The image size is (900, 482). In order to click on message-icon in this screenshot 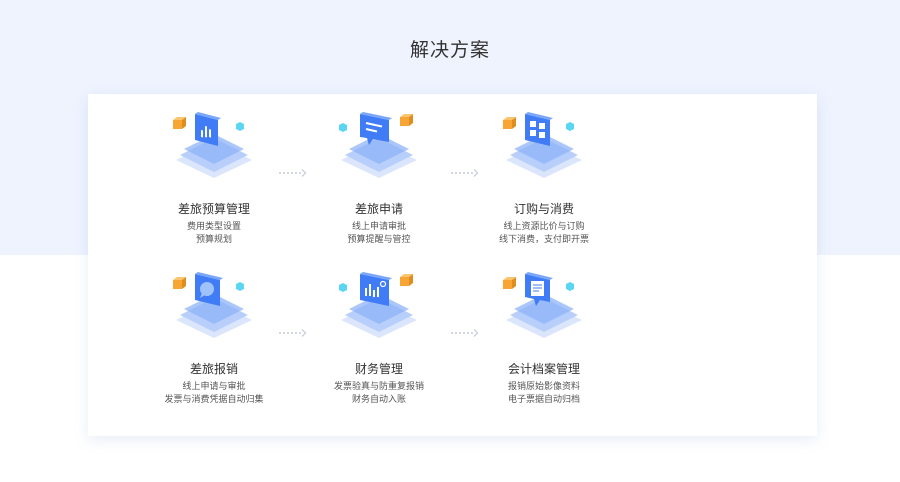, I will do `click(378, 145)`.